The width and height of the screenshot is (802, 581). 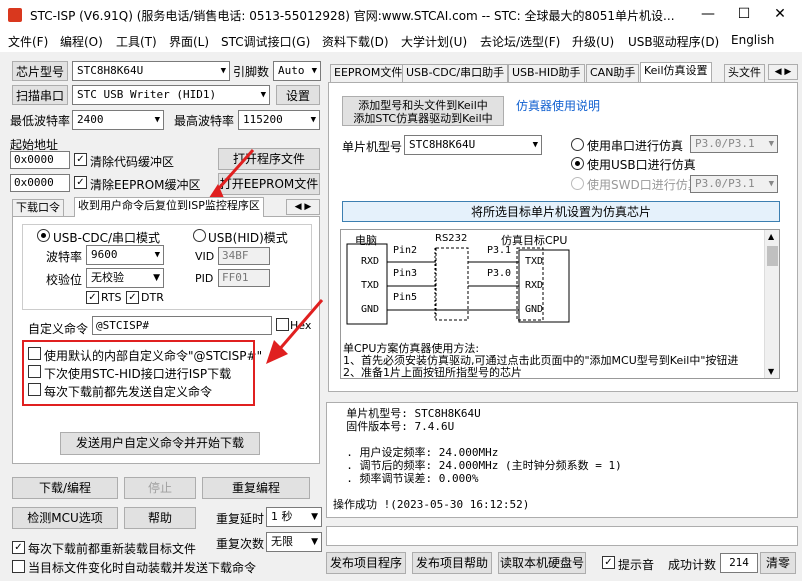 What do you see at coordinates (499, 250) in the screenshot?
I see `diagram-p31-label: P3.1` at bounding box center [499, 250].